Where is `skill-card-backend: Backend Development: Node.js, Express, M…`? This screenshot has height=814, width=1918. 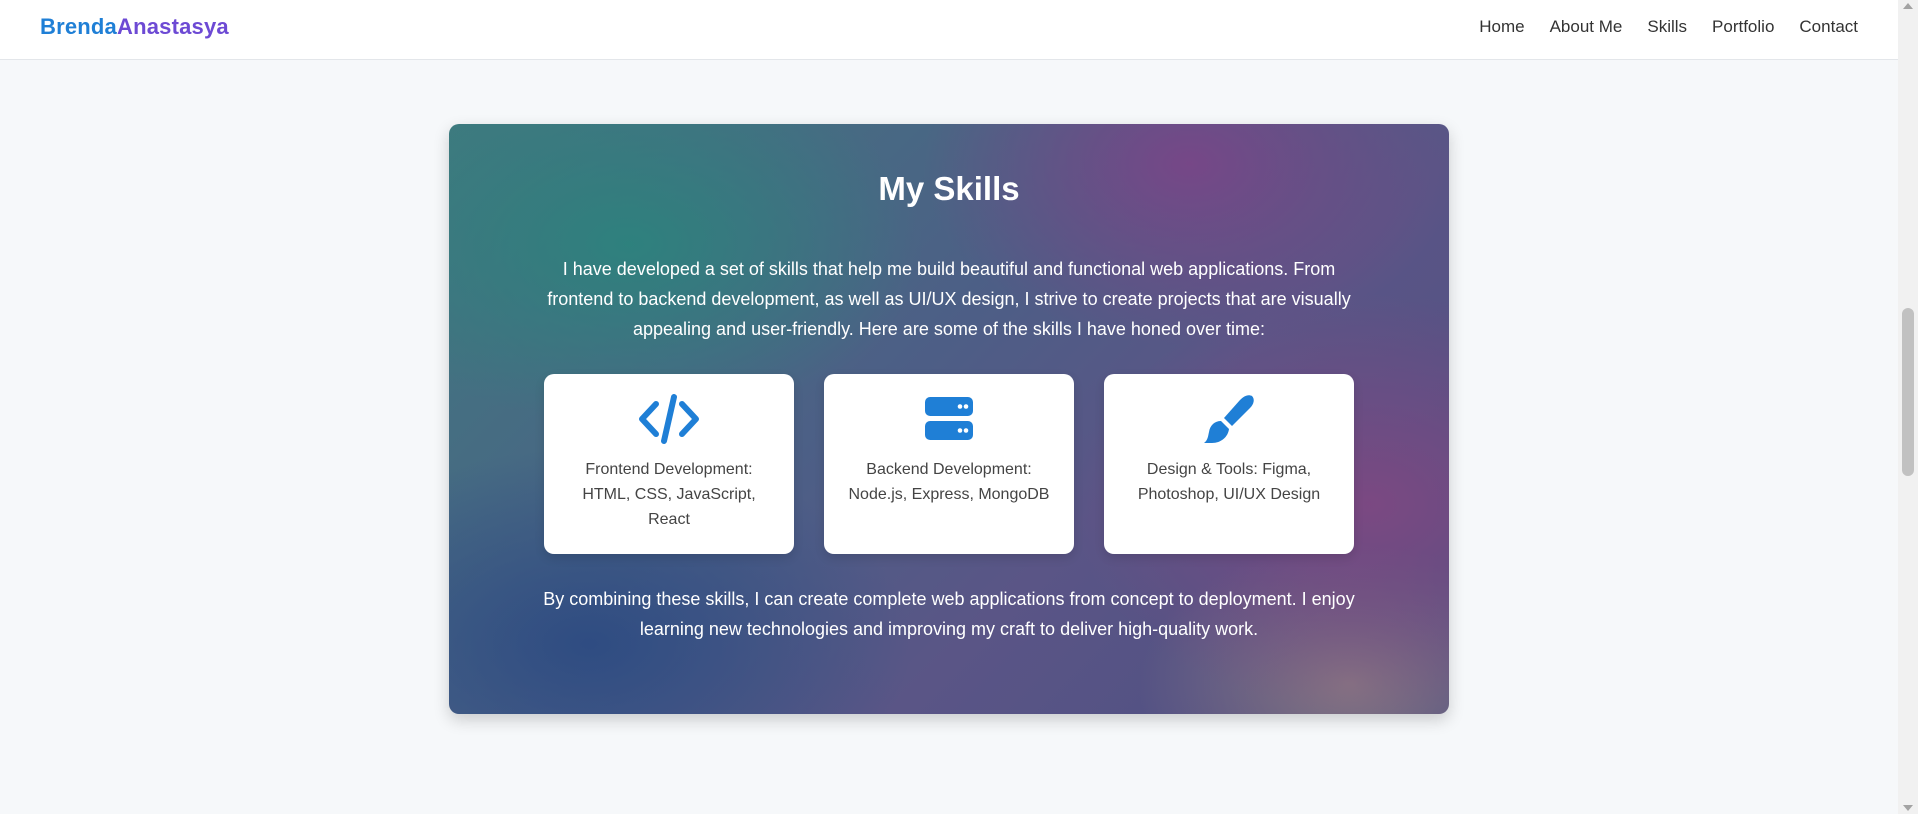 skill-card-backend: Backend Development: Node.js, Express, M… is located at coordinates (949, 464).